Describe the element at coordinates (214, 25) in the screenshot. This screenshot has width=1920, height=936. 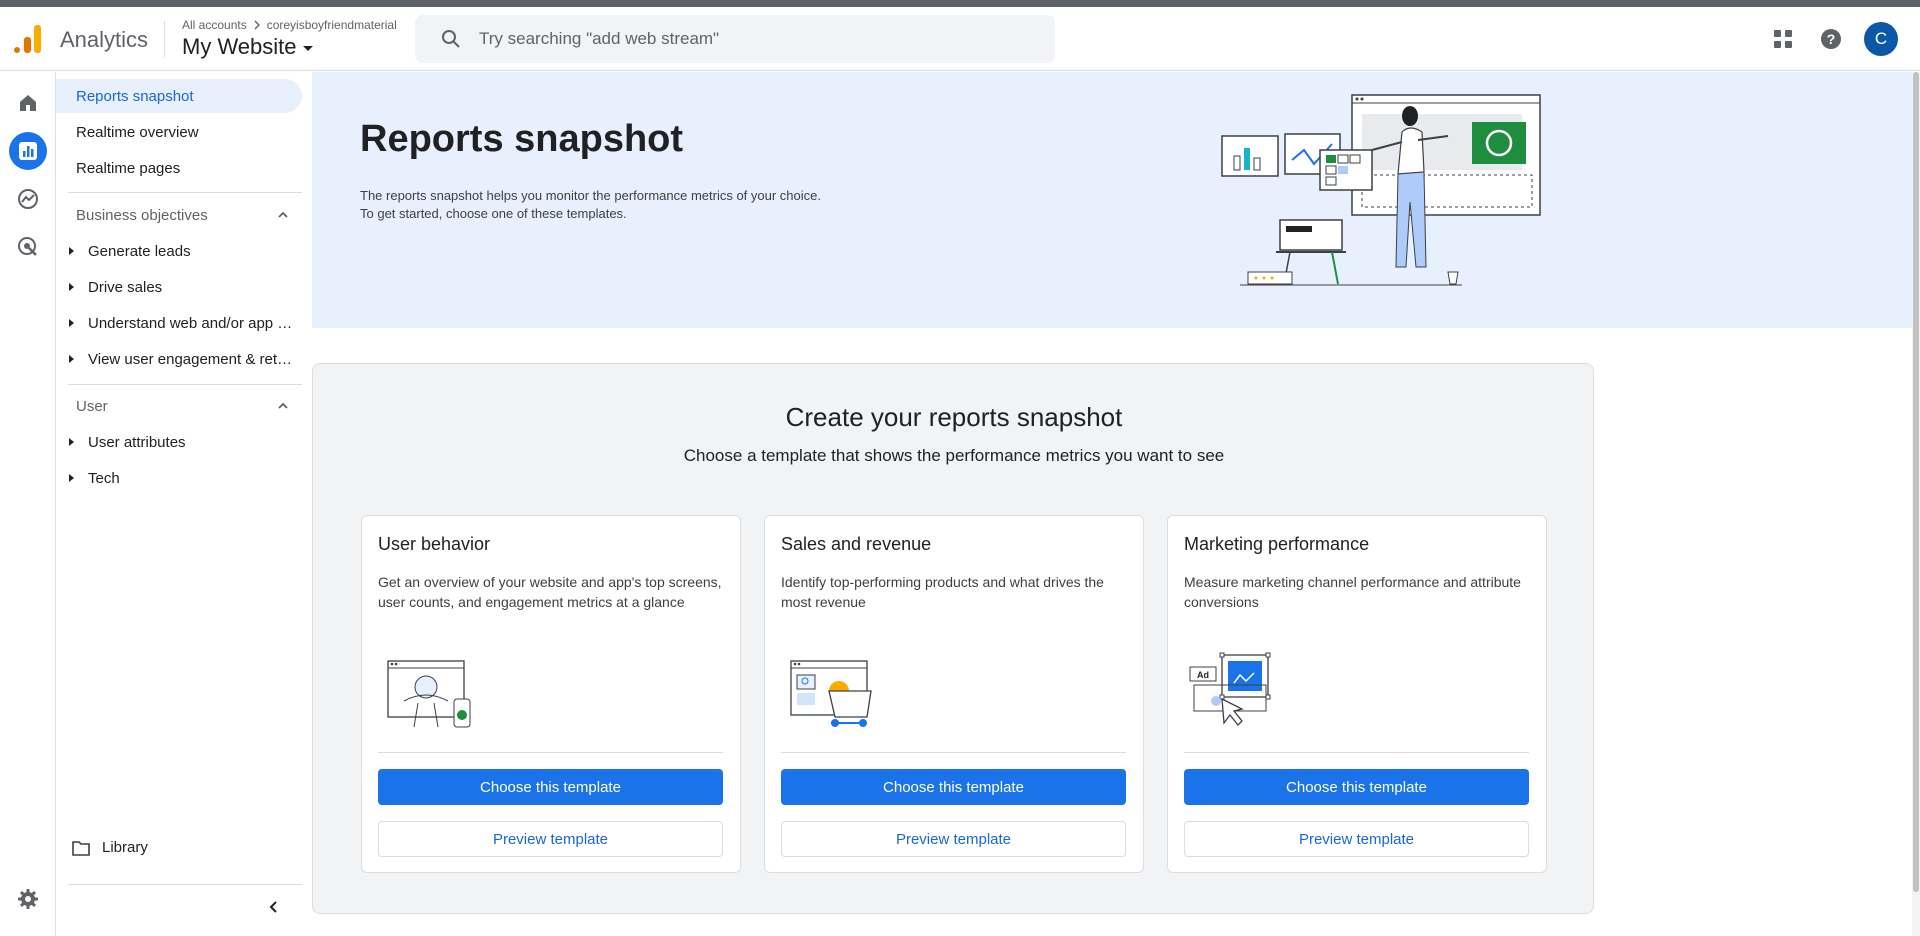
I see `breadcrumb-root: All accounts` at that location.